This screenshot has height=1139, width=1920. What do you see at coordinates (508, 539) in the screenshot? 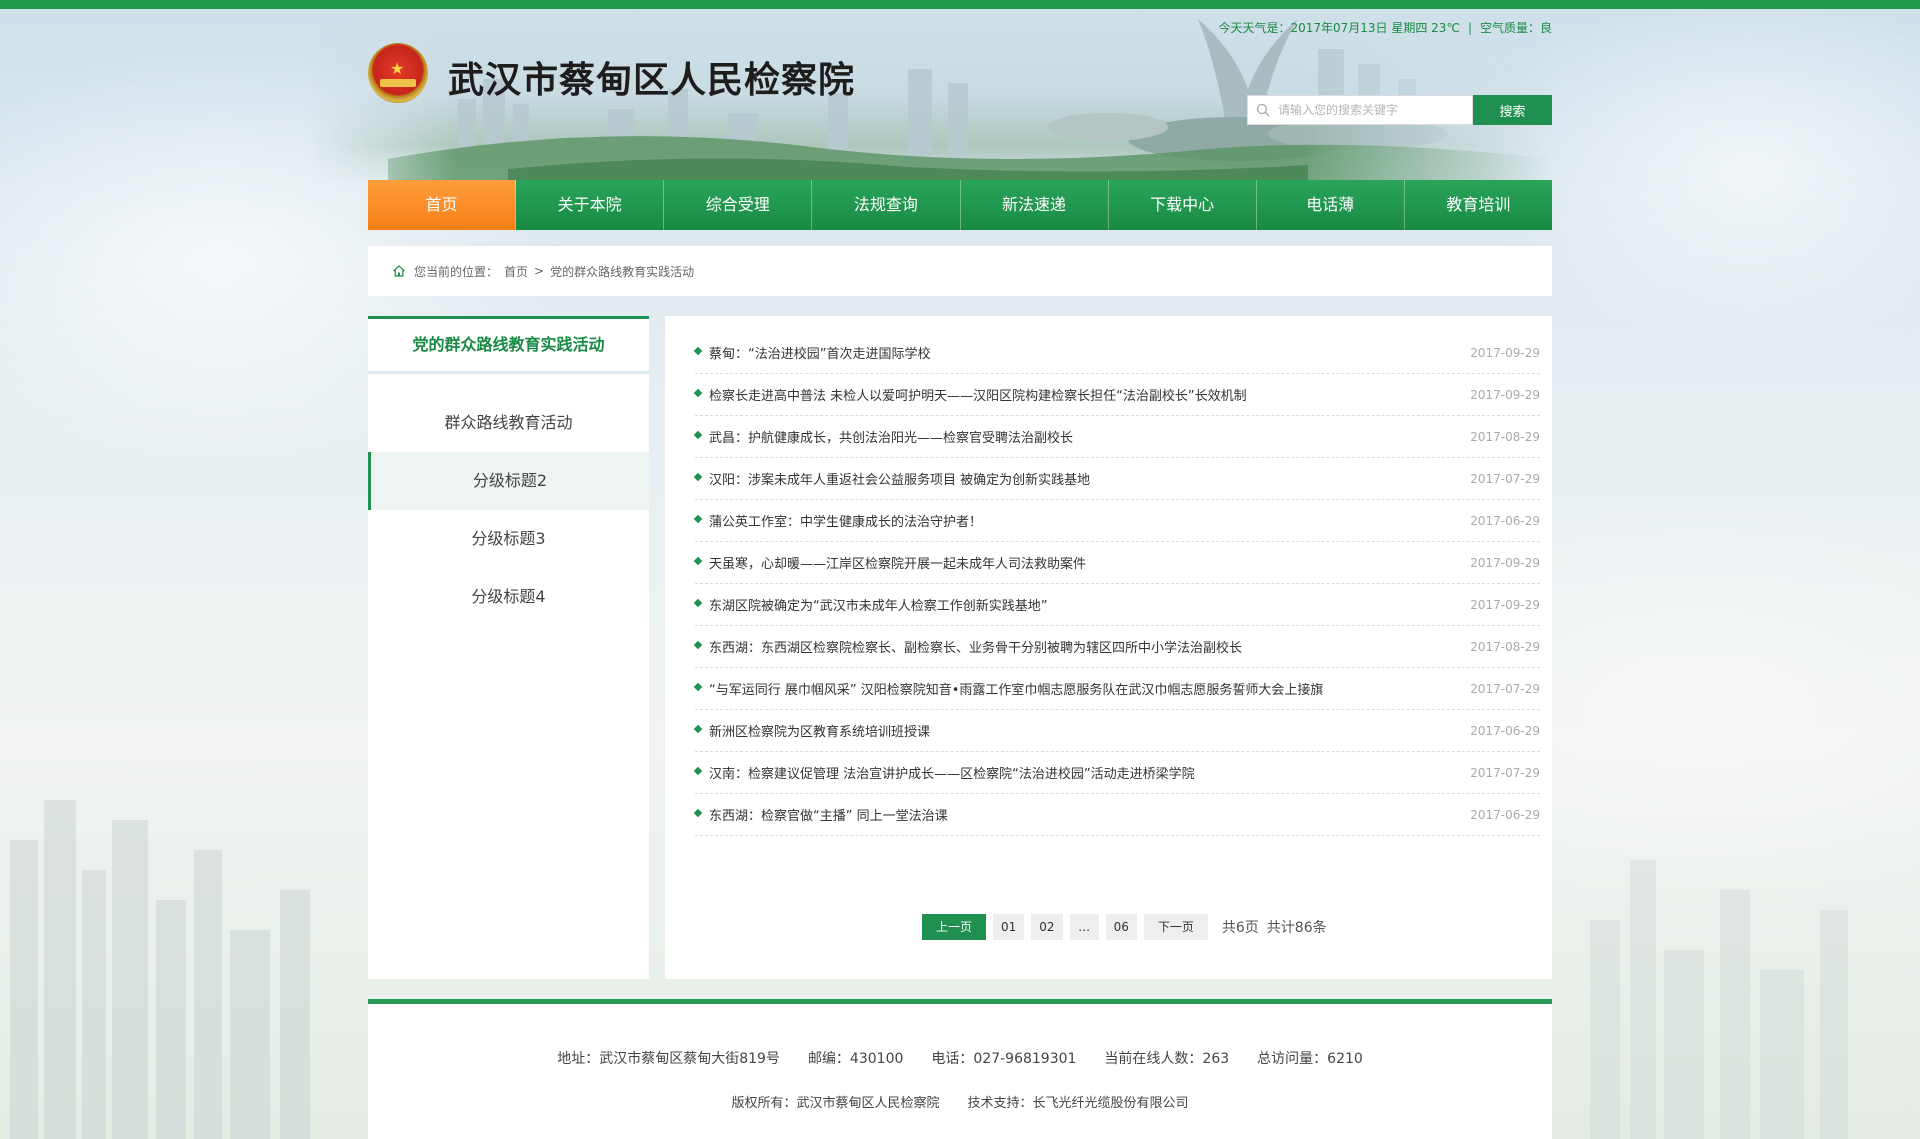
I see `sidebar-item-sub-3: 分级标题3` at bounding box center [508, 539].